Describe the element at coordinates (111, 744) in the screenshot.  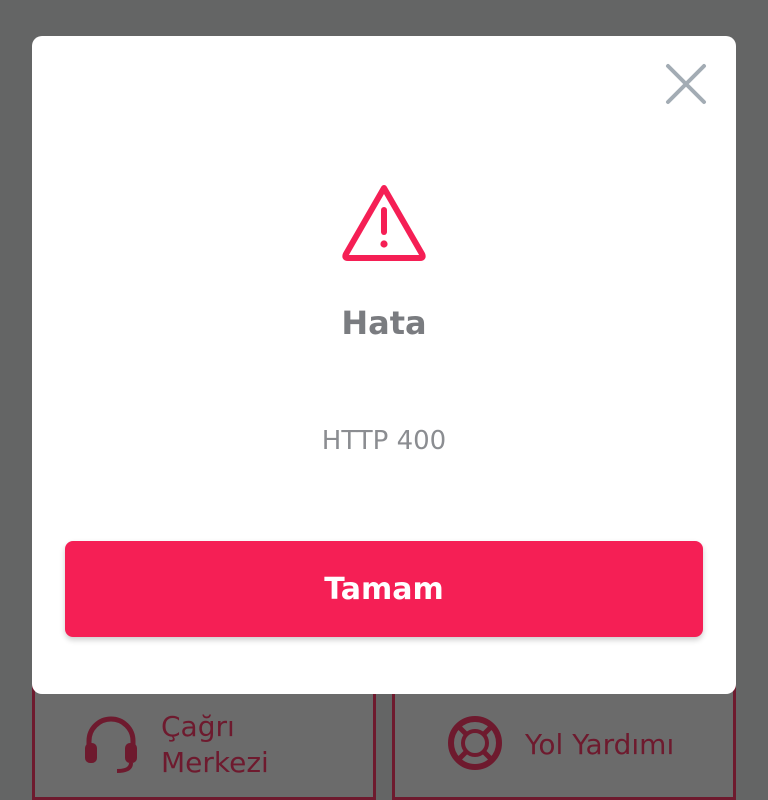
I see `headset-icon` at that location.